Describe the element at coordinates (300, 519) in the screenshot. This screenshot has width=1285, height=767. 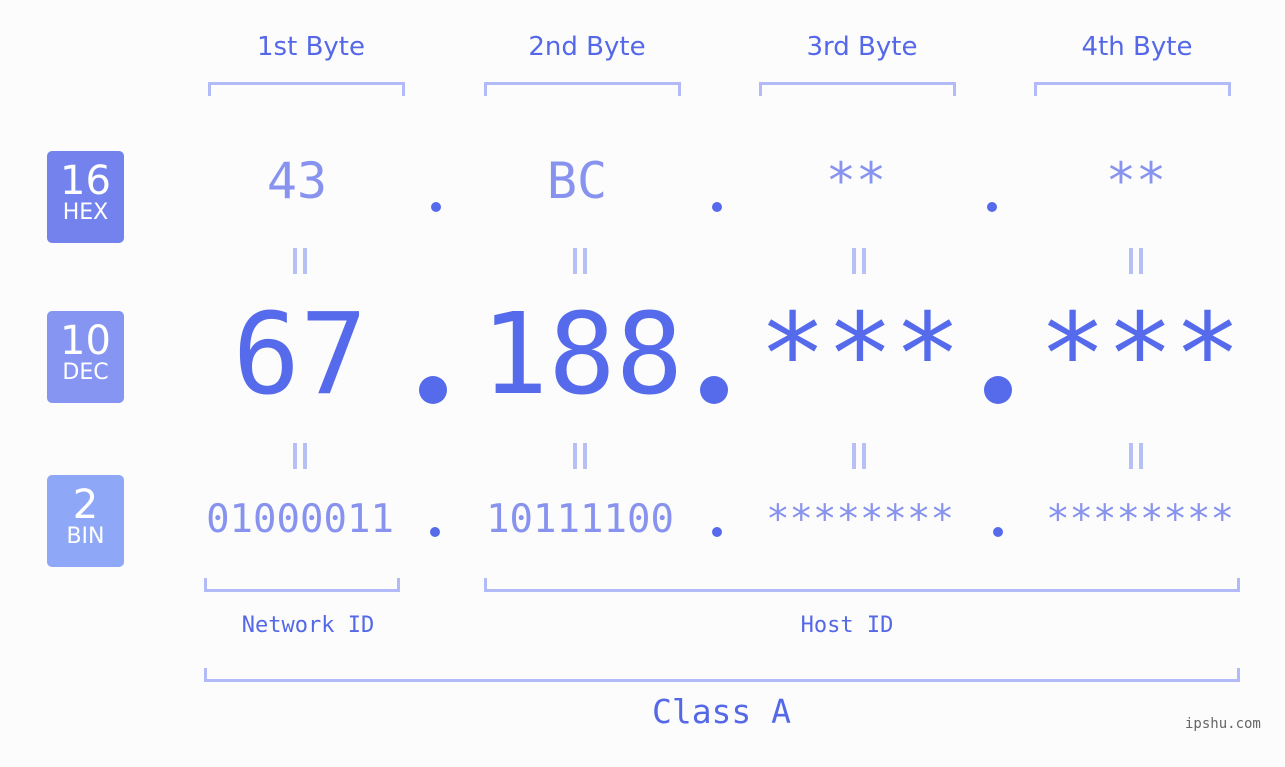
I see `bin-value-1: 01000011` at that location.